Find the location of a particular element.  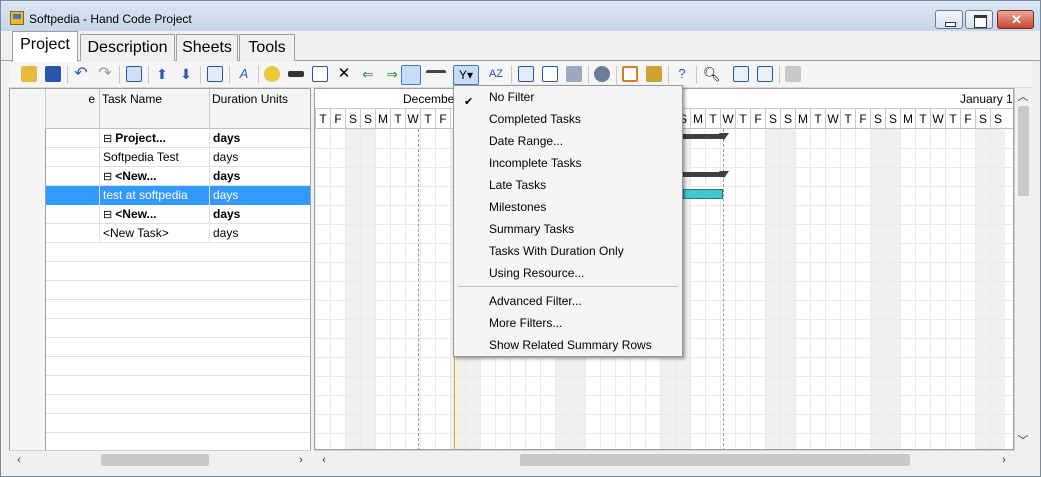

save-icon is located at coordinates (53, 74).